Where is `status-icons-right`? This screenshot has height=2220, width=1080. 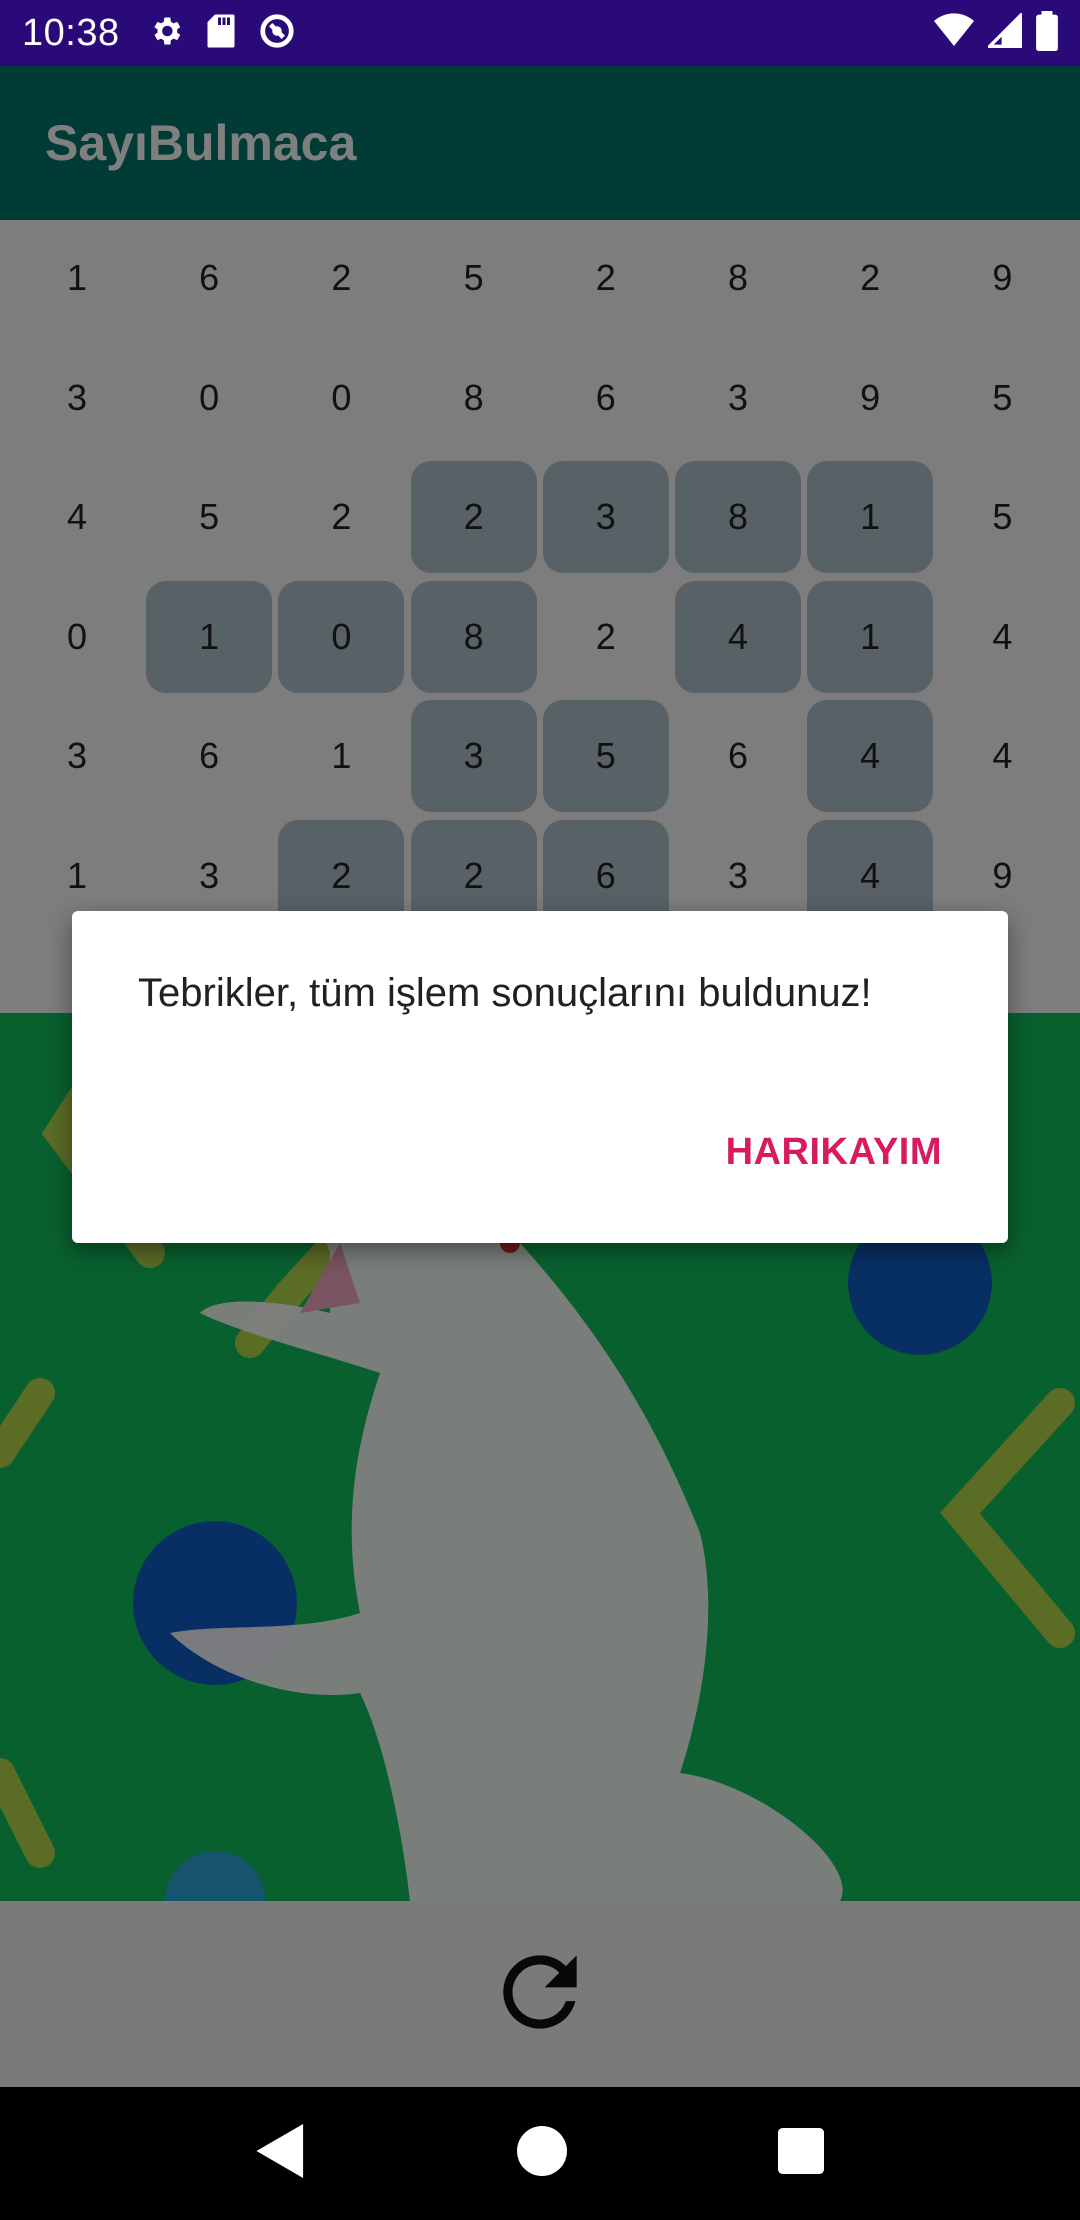 status-icons-right is located at coordinates (996, 33).